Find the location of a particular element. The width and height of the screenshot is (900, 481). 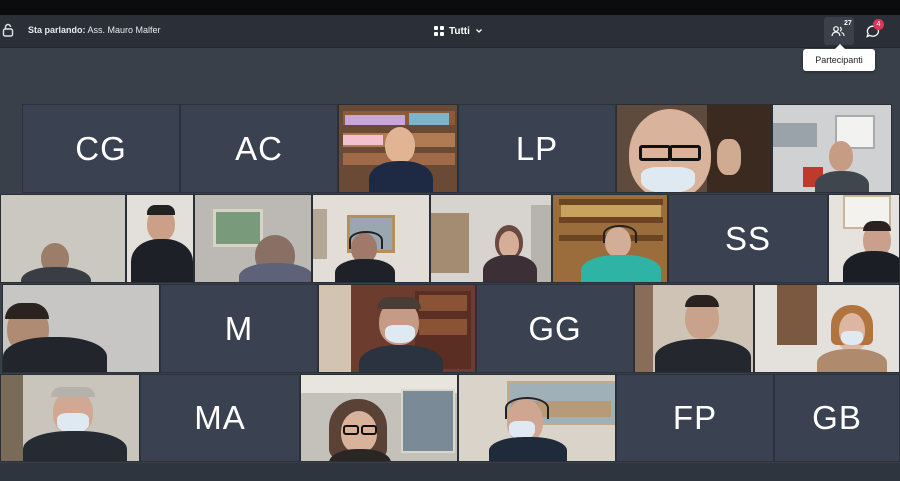

participant-tile-cg: CG is located at coordinates (101, 148).